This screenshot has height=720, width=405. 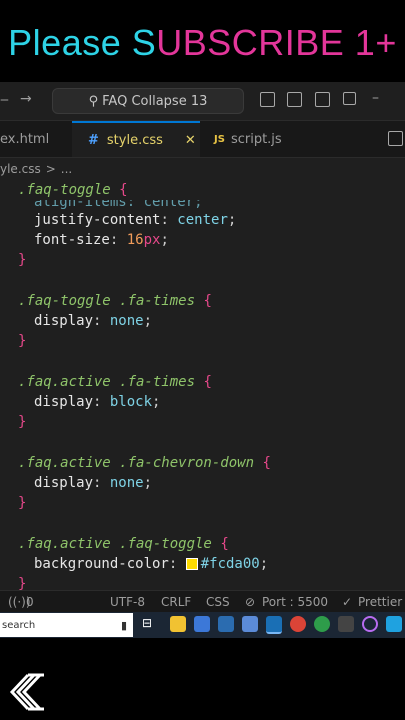 I want to click on bottom-area, so click(x=202, y=679).